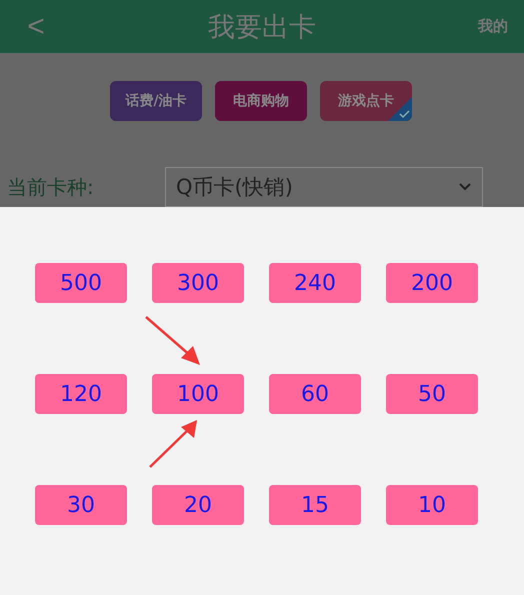 Image resolution: width=524 pixels, height=595 pixels. What do you see at coordinates (262, 27) in the screenshot?
I see `page-title: 我要出卡` at bounding box center [262, 27].